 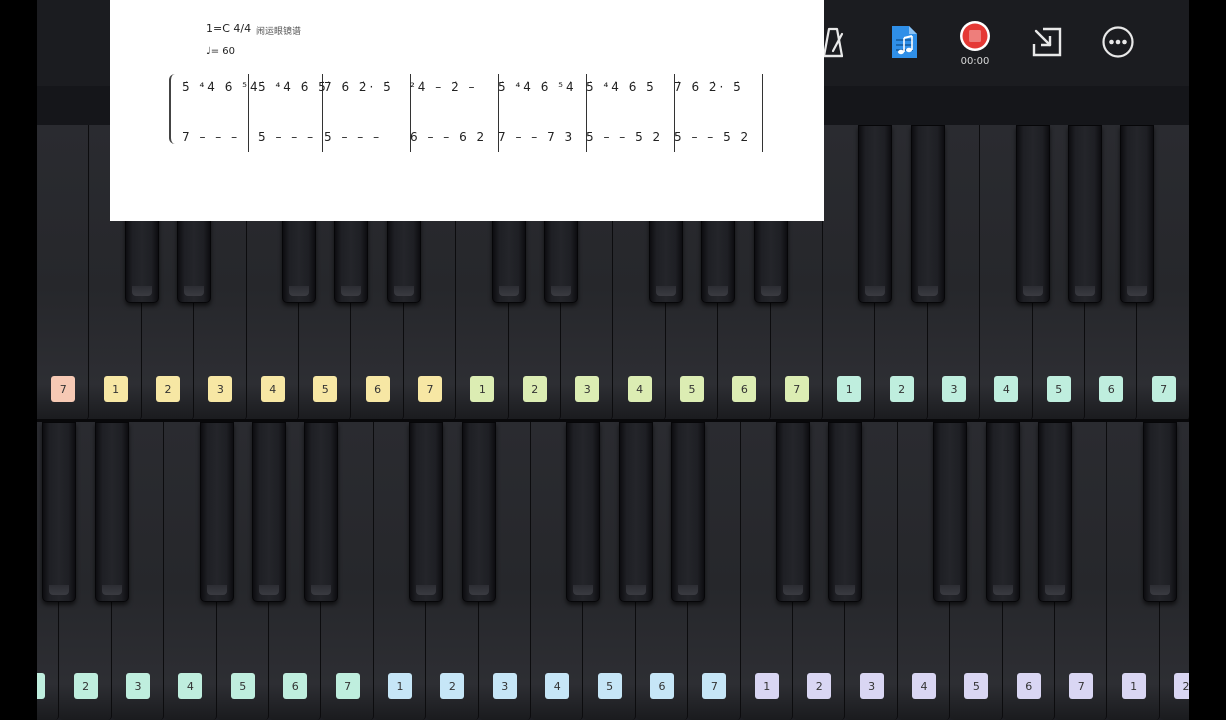 I want to click on record-timer: 00:00, so click(x=975, y=61).